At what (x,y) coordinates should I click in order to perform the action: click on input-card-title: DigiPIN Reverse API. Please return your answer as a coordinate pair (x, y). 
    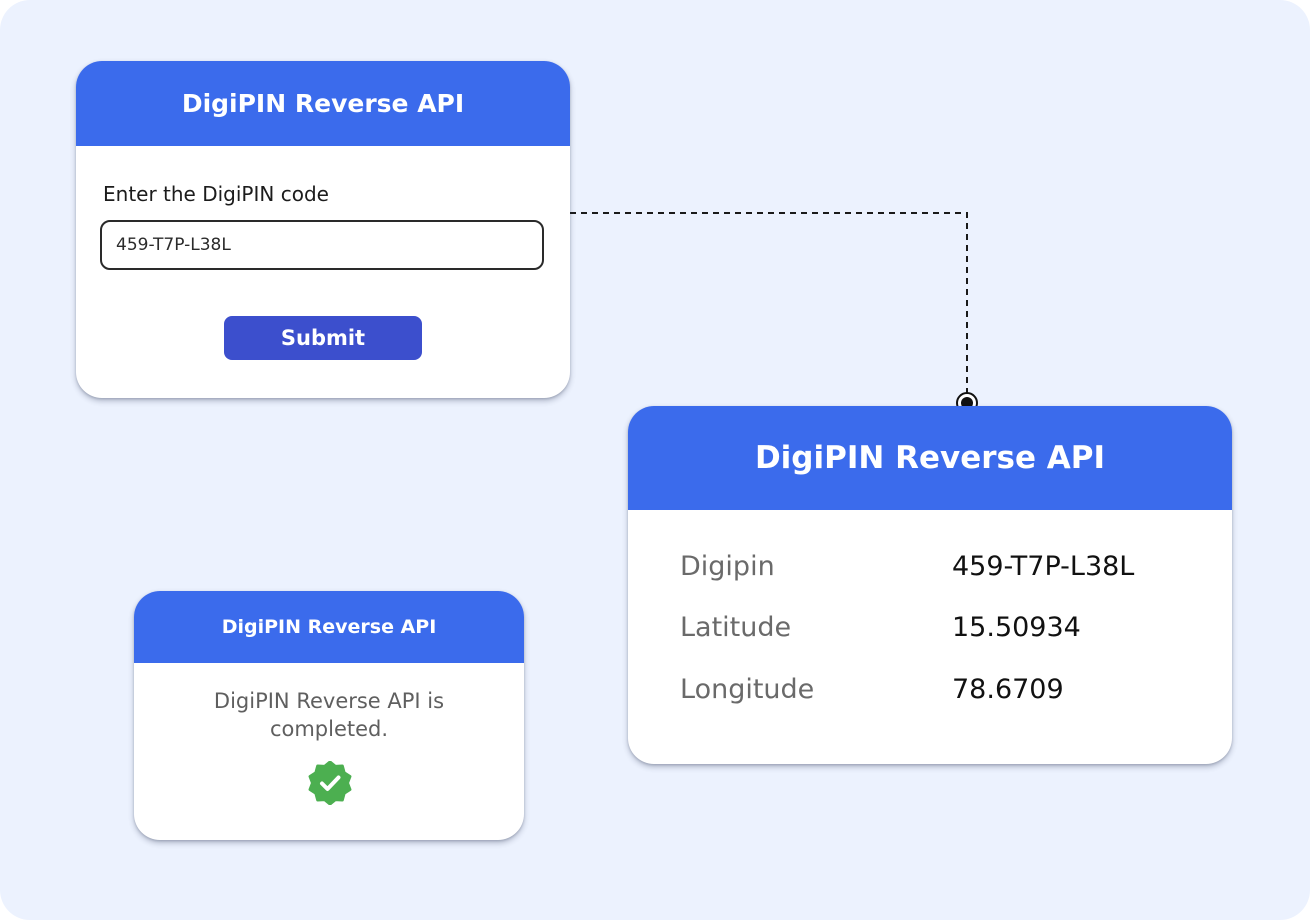
    Looking at the image, I should click on (323, 103).